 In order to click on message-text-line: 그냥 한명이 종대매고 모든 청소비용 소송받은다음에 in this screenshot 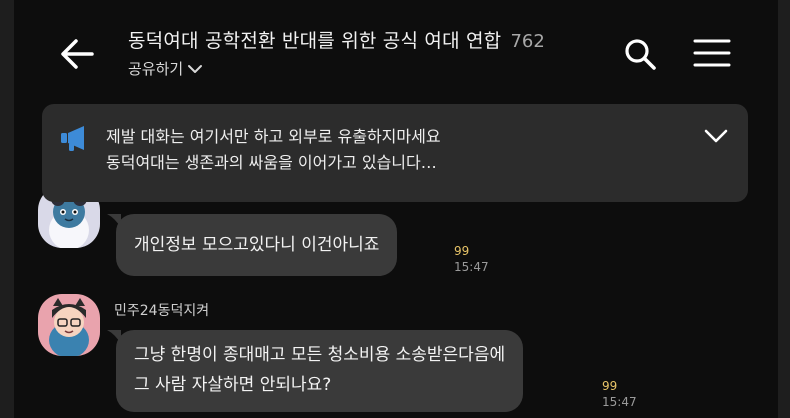, I will do `click(320, 355)`.